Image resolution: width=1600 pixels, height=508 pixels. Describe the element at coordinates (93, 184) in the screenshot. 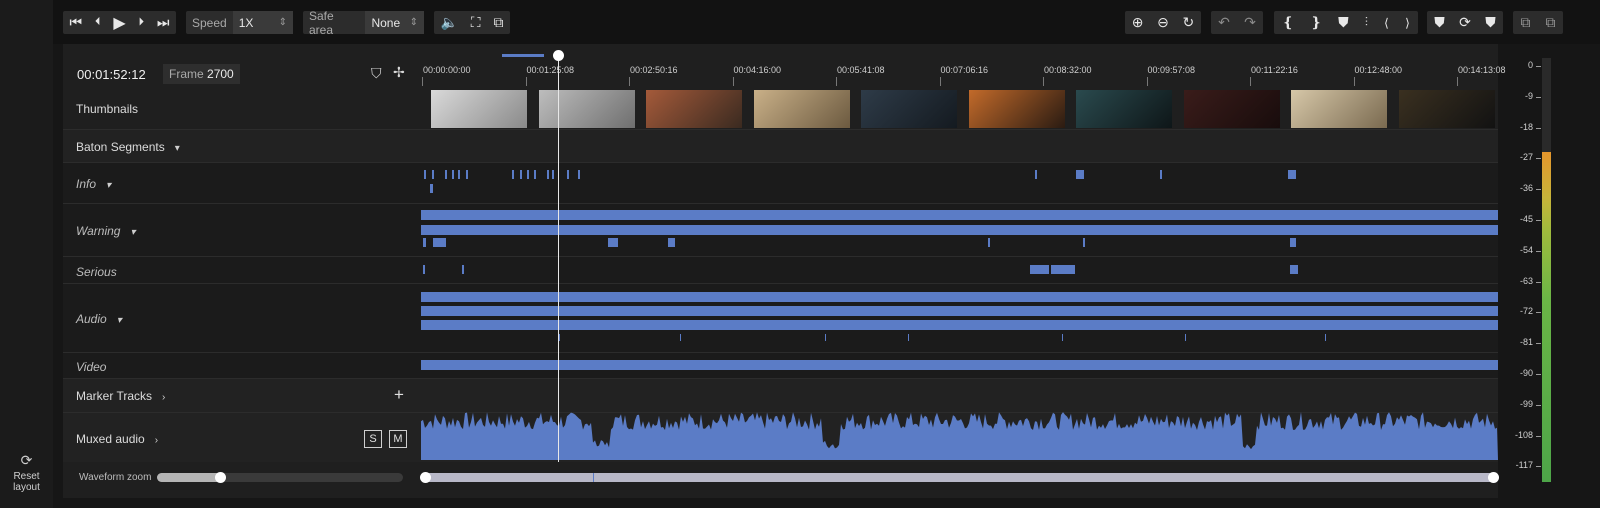

I see `info-label: Info ▾` at that location.